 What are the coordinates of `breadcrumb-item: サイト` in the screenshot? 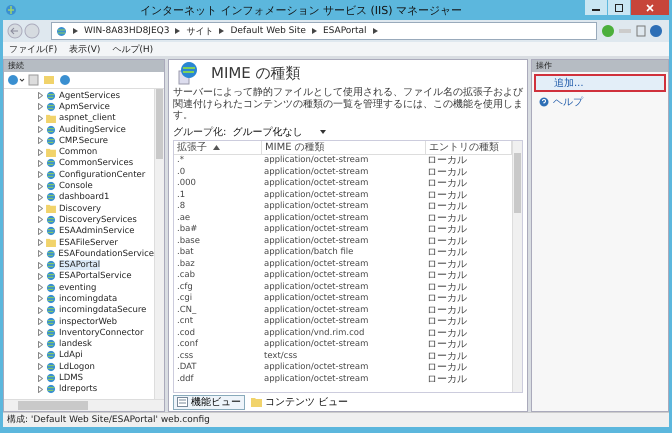 It's located at (200, 31).